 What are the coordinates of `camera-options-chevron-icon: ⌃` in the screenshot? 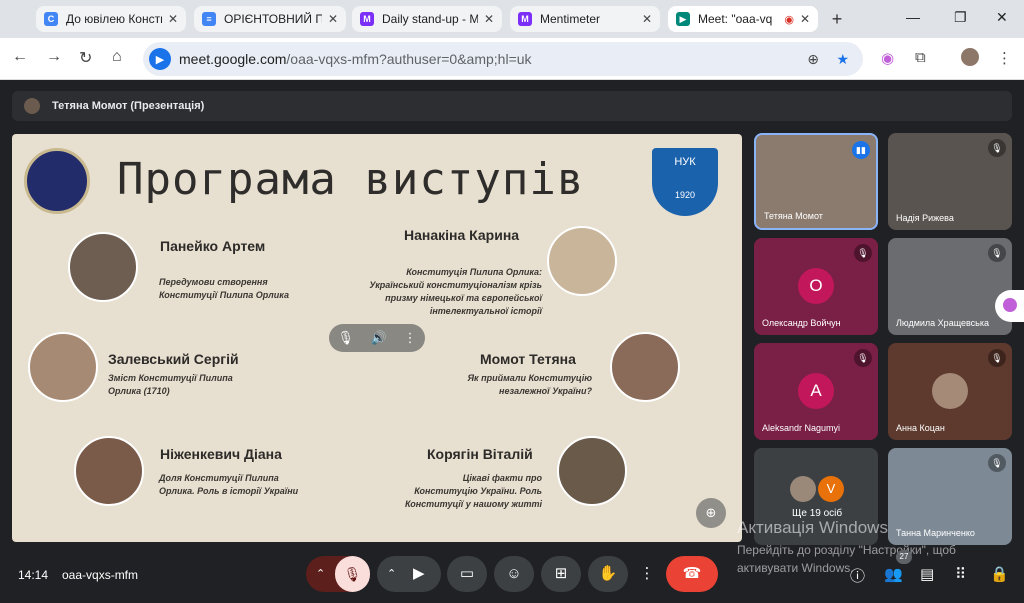 It's located at (391, 574).